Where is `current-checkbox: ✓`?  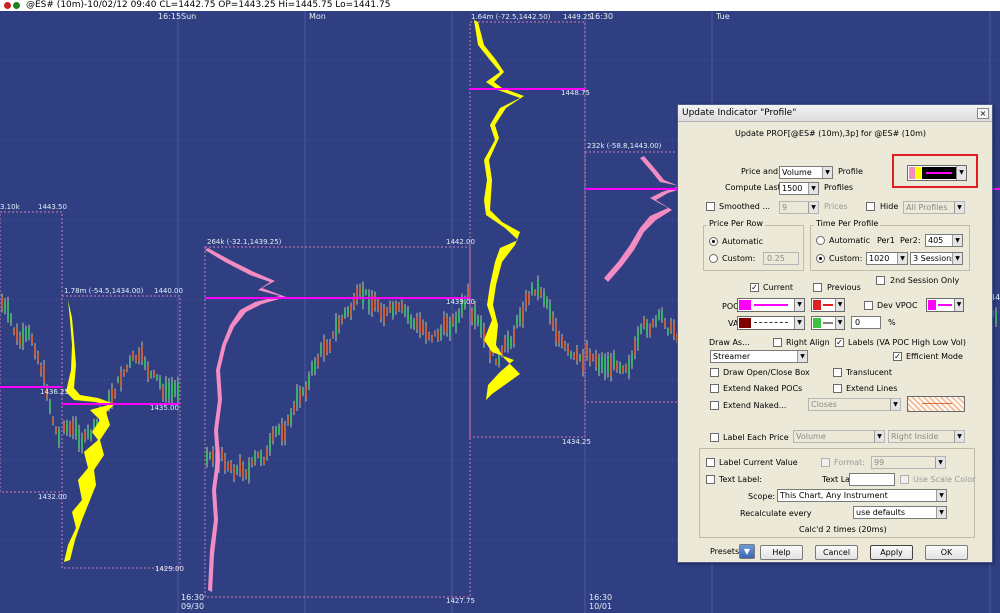
current-checkbox: ✓ is located at coordinates (754, 287).